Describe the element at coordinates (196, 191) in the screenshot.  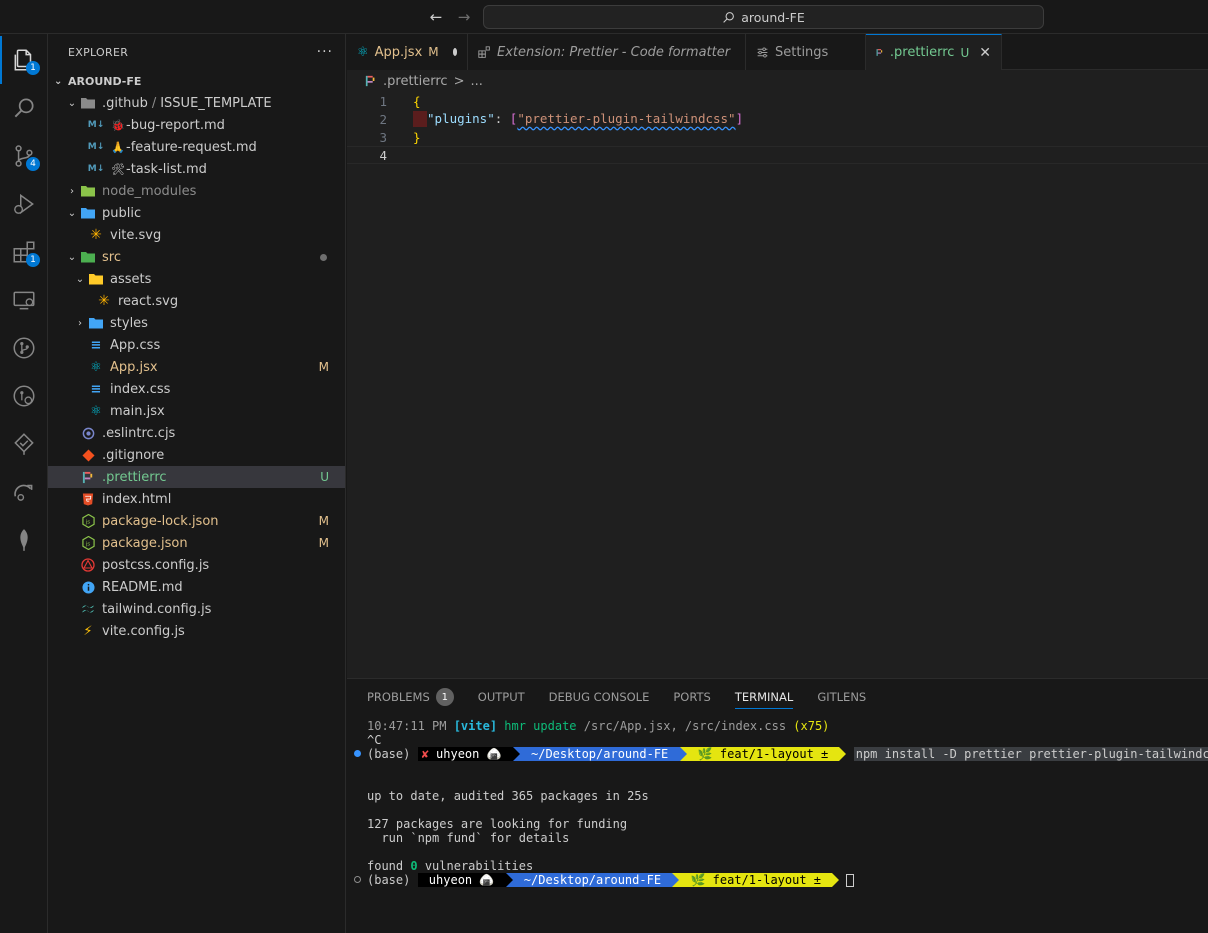
I see `tree-folder-node-modules: › node_modules` at that location.